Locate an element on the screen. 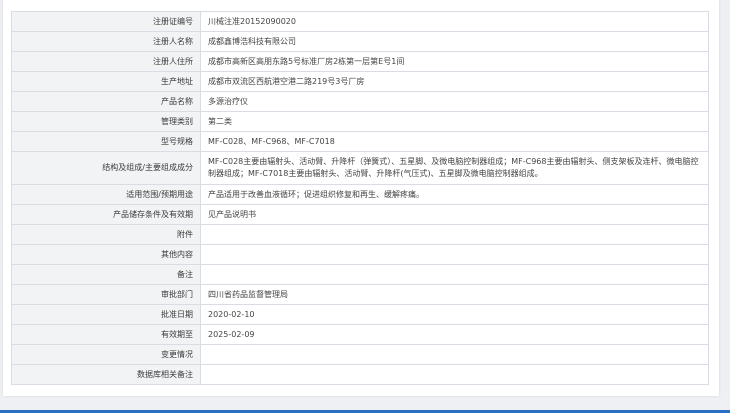 This screenshot has width=730, height=413. row-model-spec: 型号规格 MF-C028、MF-C968、MF-C7018 is located at coordinates (360, 141).